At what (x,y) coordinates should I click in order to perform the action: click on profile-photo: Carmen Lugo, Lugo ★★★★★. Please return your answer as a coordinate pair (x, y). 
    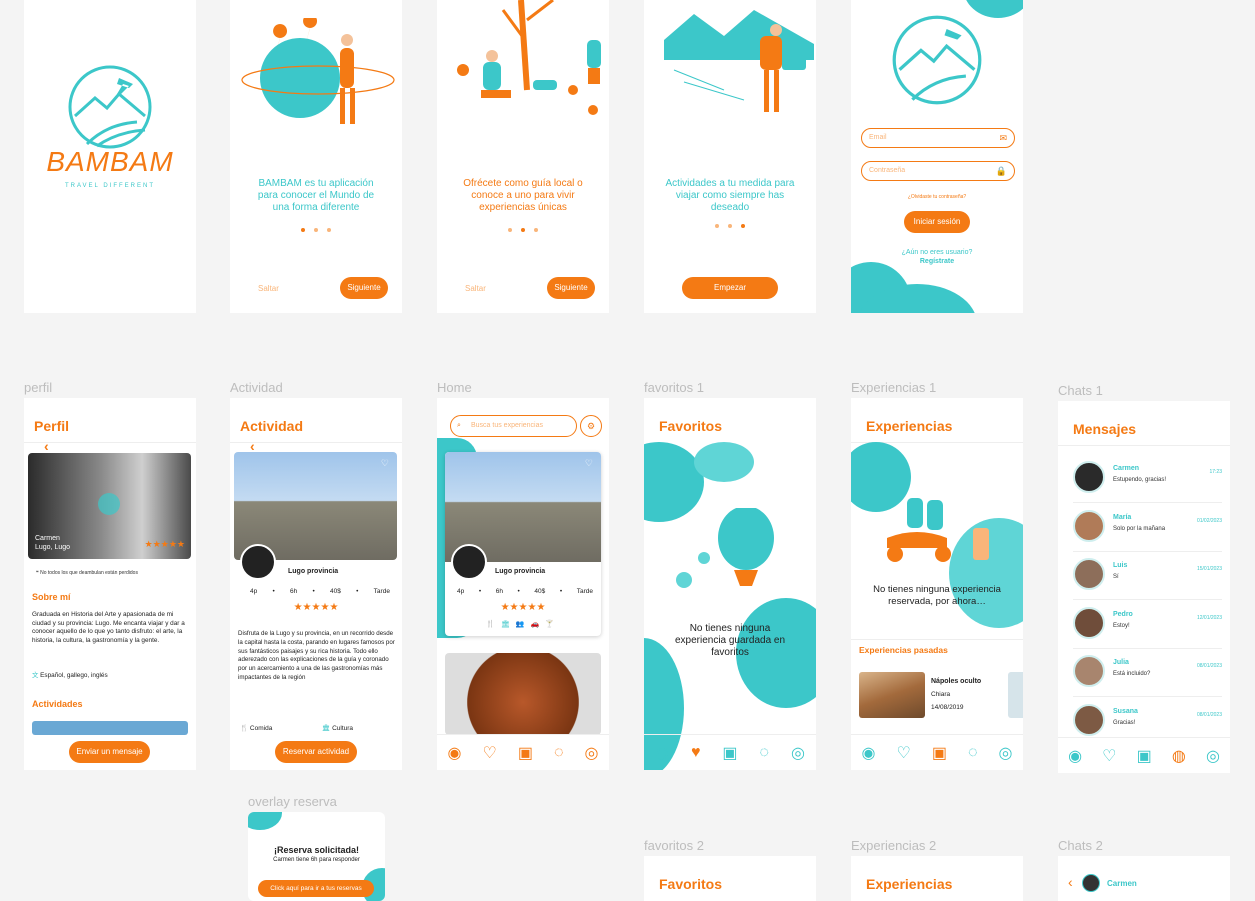
    Looking at the image, I should click on (109, 506).